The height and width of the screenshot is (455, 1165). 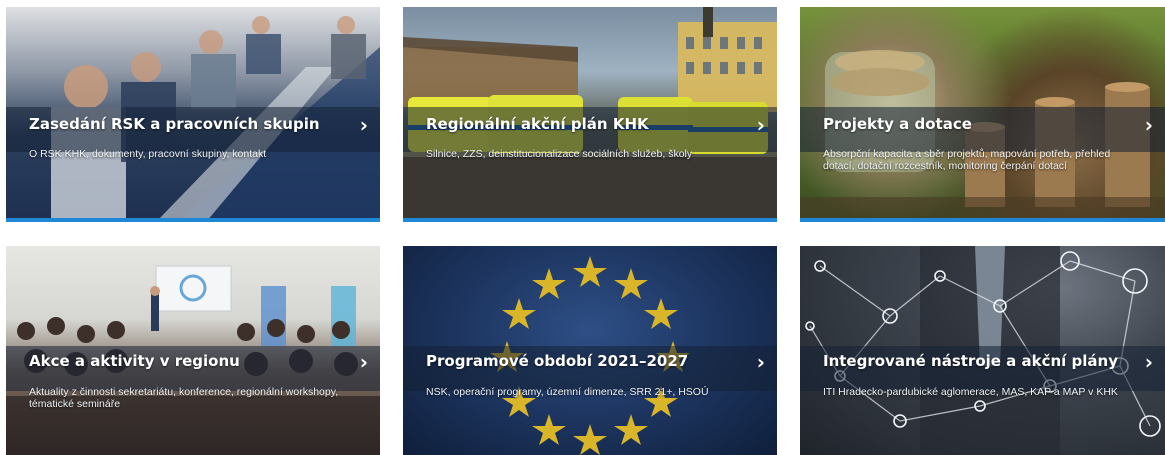 What do you see at coordinates (557, 361) in the screenshot?
I see `card-title: Programové období 2021–2027` at bounding box center [557, 361].